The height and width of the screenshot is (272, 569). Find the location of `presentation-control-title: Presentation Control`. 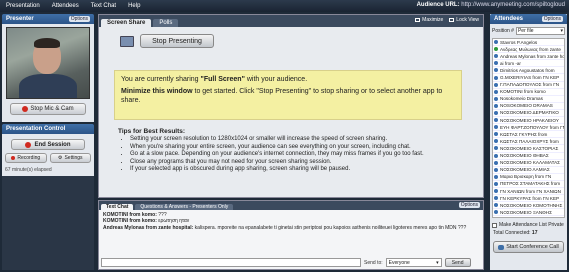

presentation-control-title: Presentation Control is located at coordinates (36, 129).